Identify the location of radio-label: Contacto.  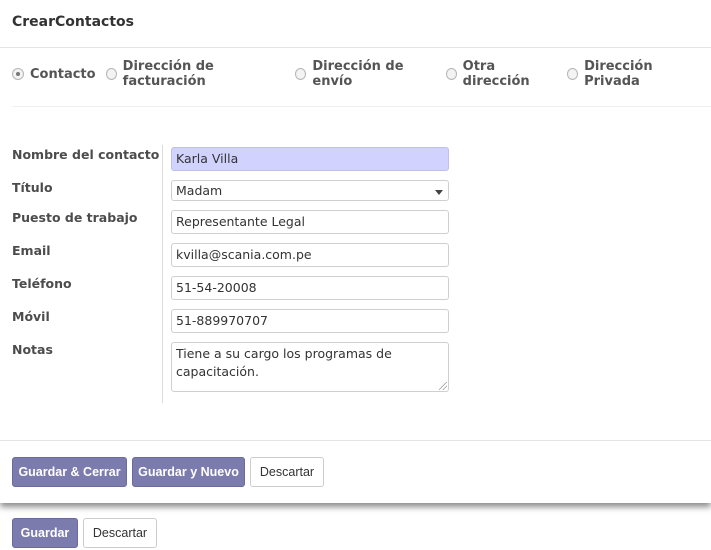
(63, 74).